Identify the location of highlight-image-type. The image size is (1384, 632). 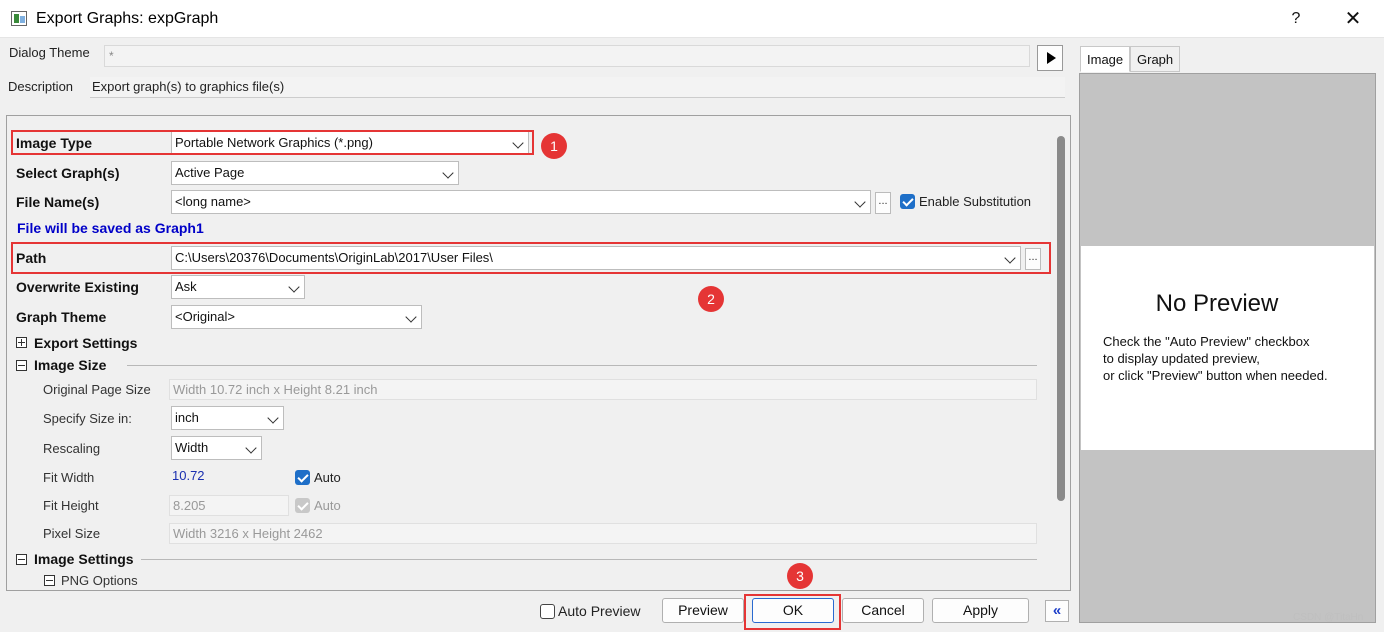
(272, 142).